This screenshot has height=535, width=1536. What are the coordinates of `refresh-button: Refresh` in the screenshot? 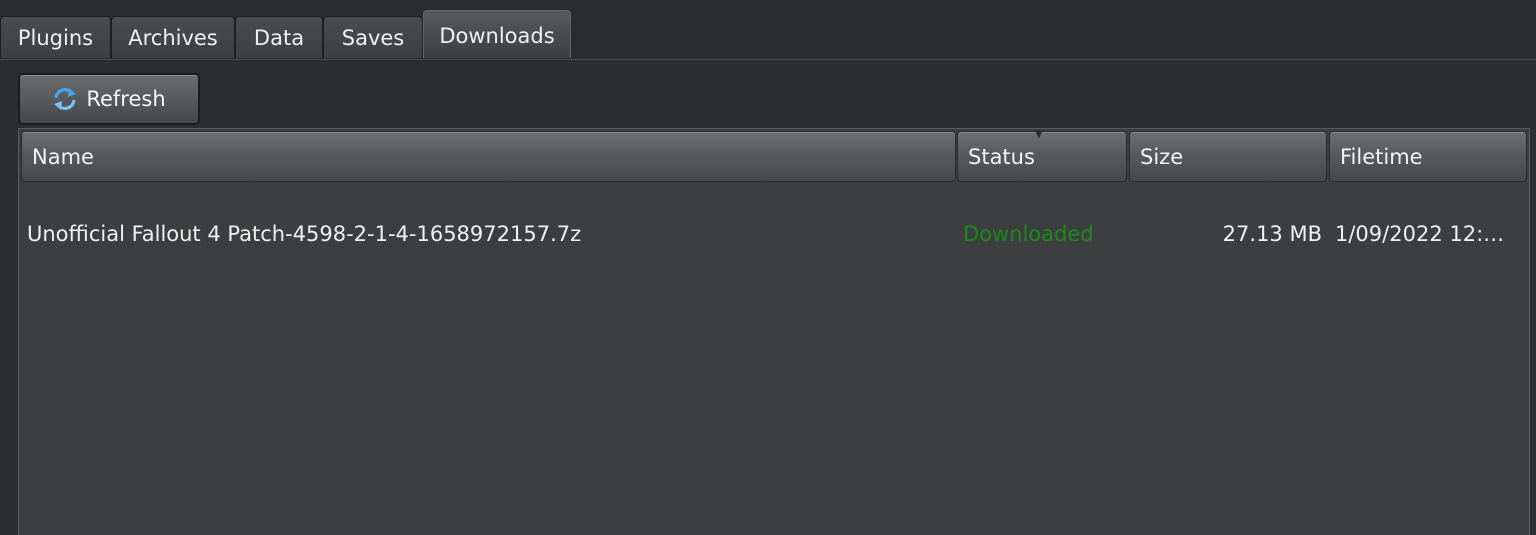 It's located at (109, 99).